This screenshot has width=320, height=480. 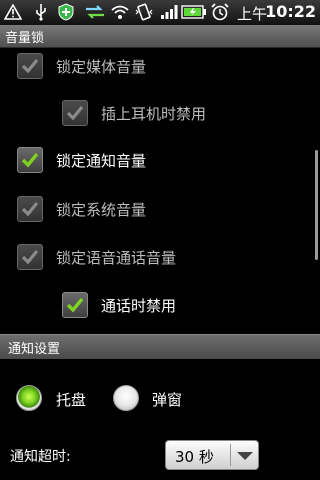 I want to click on setting-lock-notification-volume: 锁定通知音量, so click(x=155, y=160).